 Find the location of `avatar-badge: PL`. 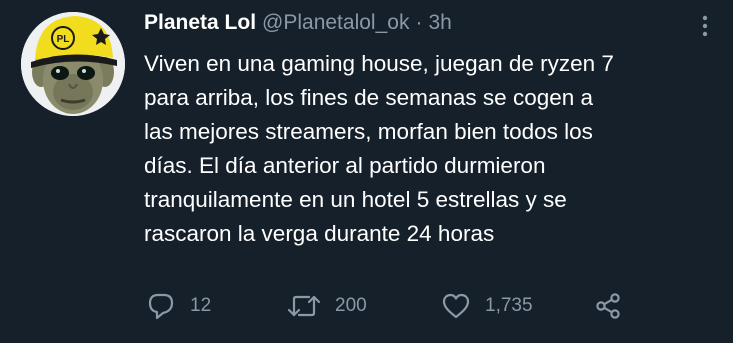

avatar-badge: PL is located at coordinates (63, 39).